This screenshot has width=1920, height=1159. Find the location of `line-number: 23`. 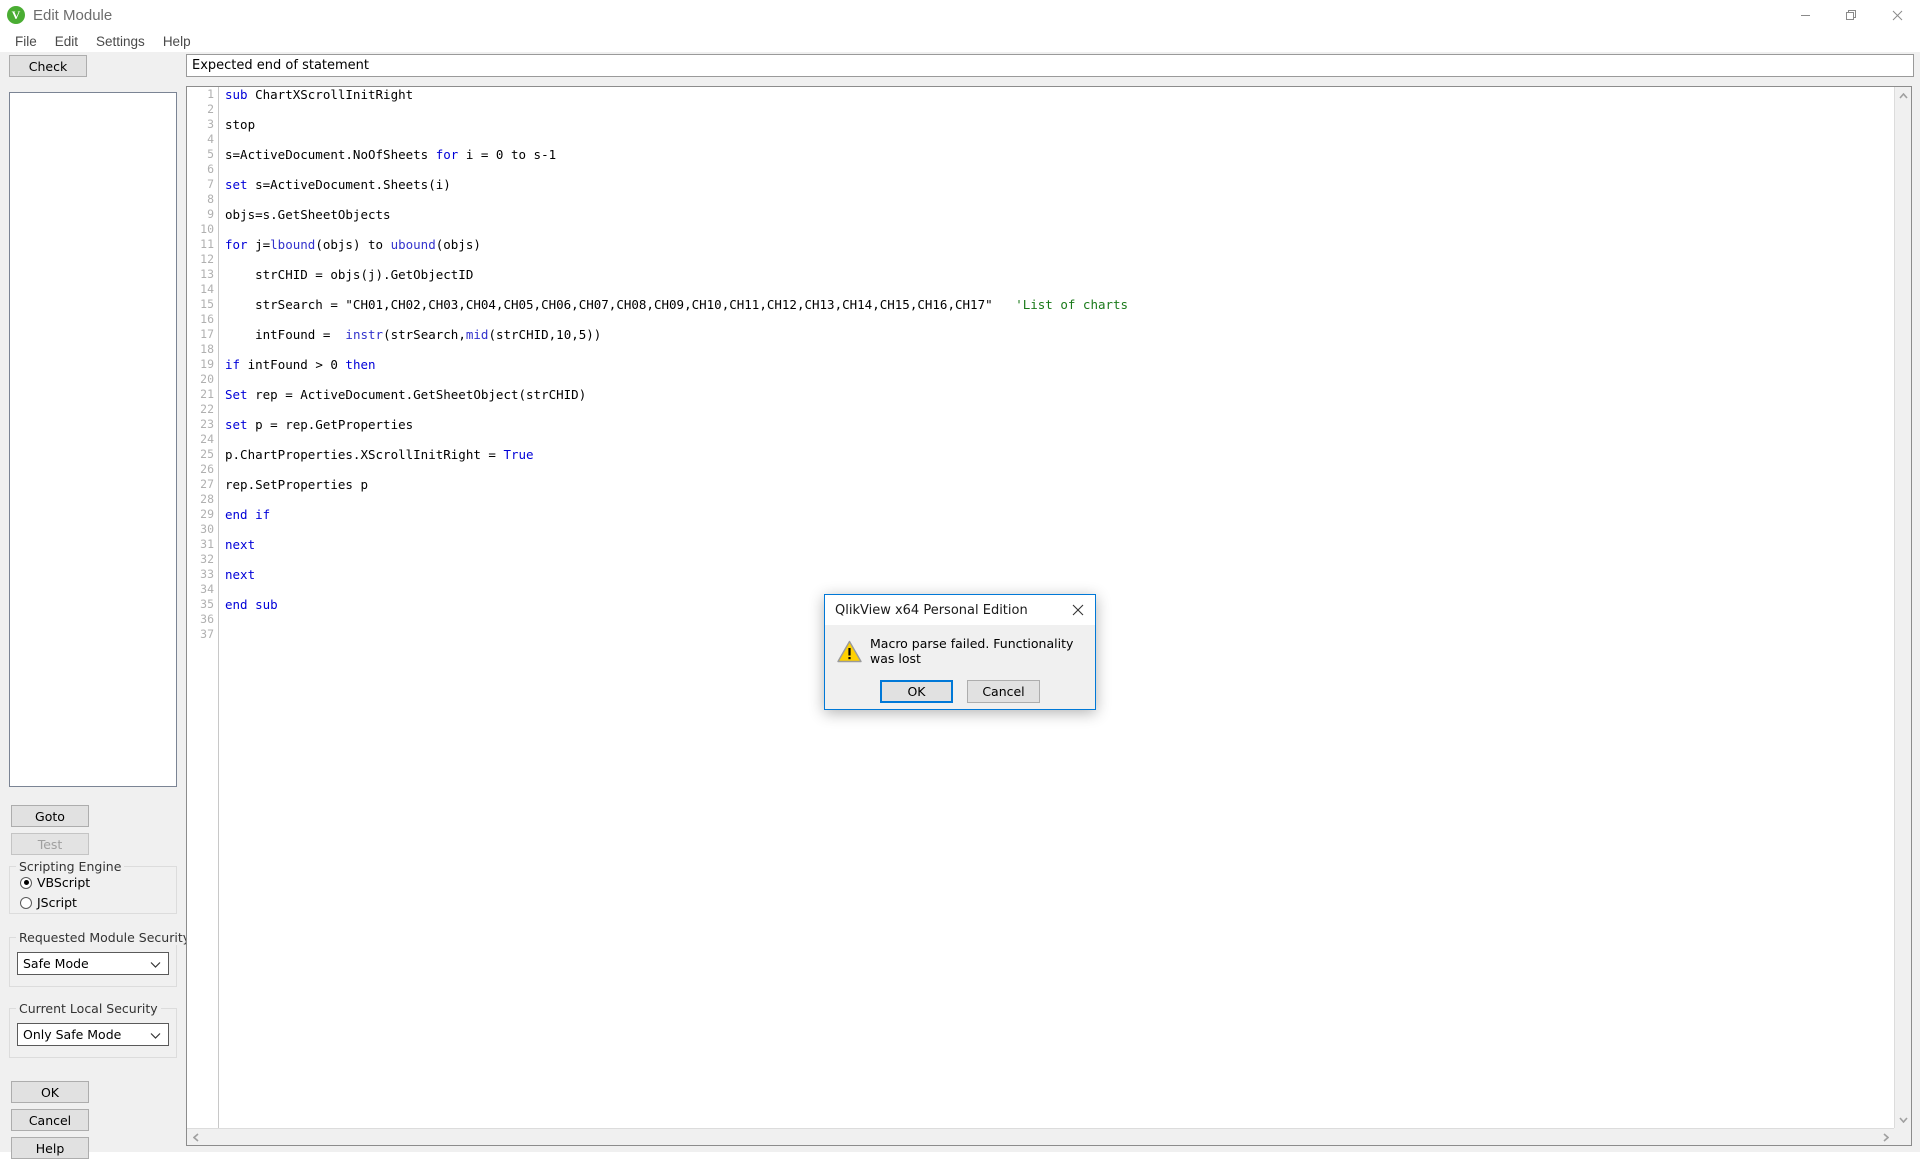

line-number: 23 is located at coordinates (207, 424).